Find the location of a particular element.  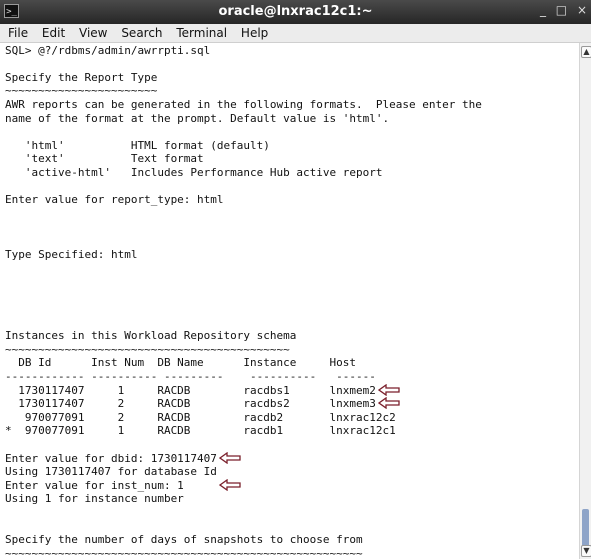

vertical-scrollbar: ▲ ▼ is located at coordinates (585, 301).